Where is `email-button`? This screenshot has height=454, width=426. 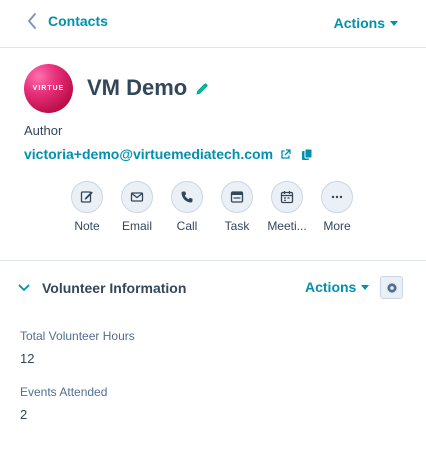 email-button is located at coordinates (137, 197).